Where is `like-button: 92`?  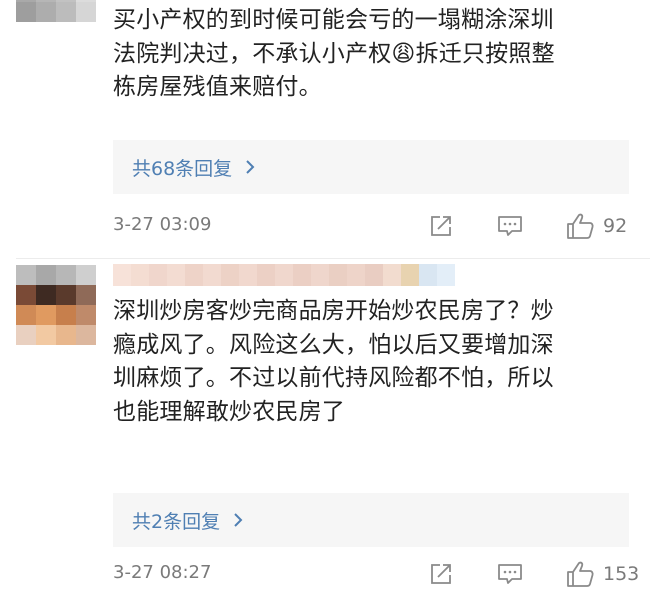
like-button: 92 is located at coordinates (596, 226).